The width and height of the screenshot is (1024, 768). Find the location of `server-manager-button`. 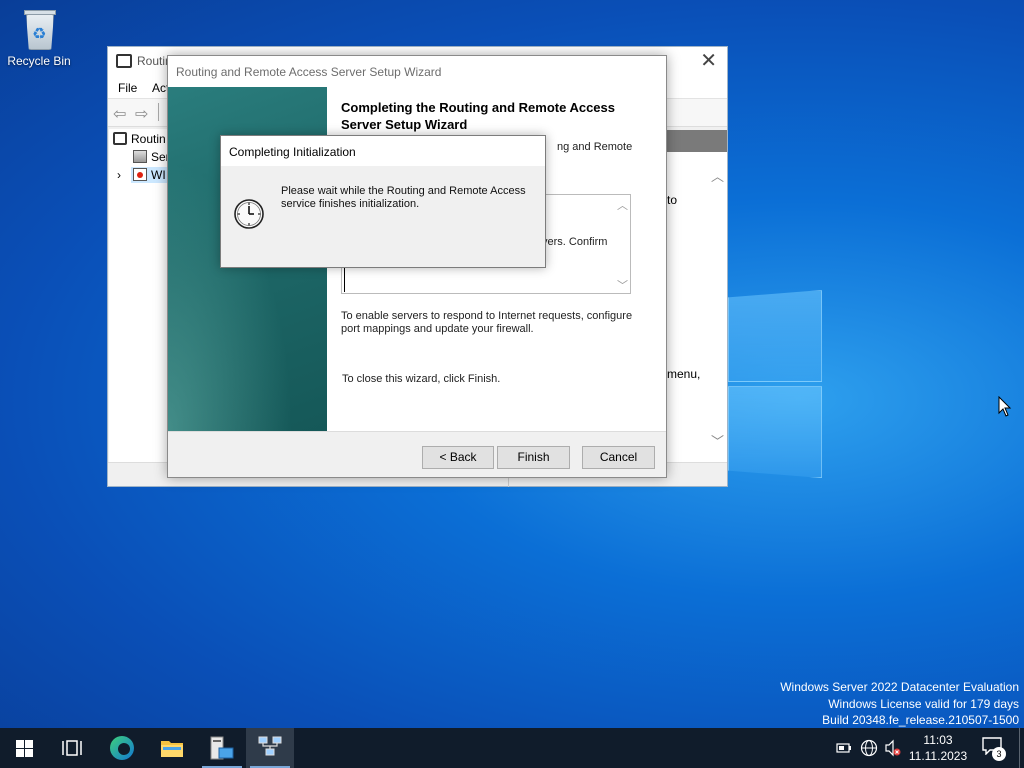

server-manager-button is located at coordinates (222, 748).